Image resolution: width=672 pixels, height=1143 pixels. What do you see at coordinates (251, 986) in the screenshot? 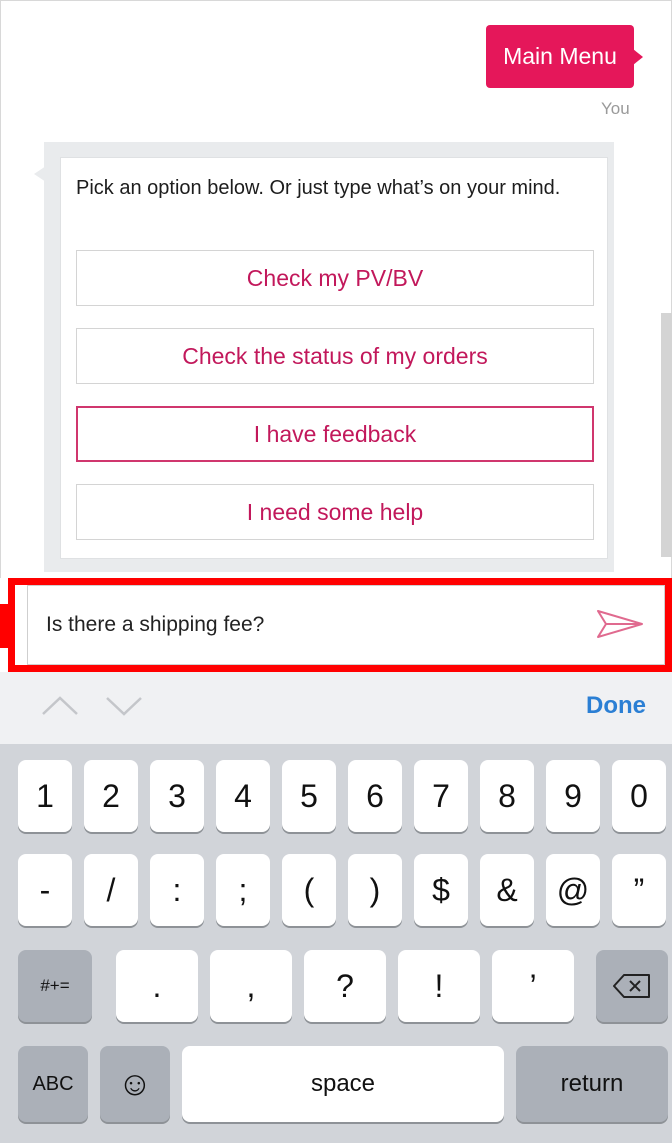
I see `key-comma: ,` at bounding box center [251, 986].